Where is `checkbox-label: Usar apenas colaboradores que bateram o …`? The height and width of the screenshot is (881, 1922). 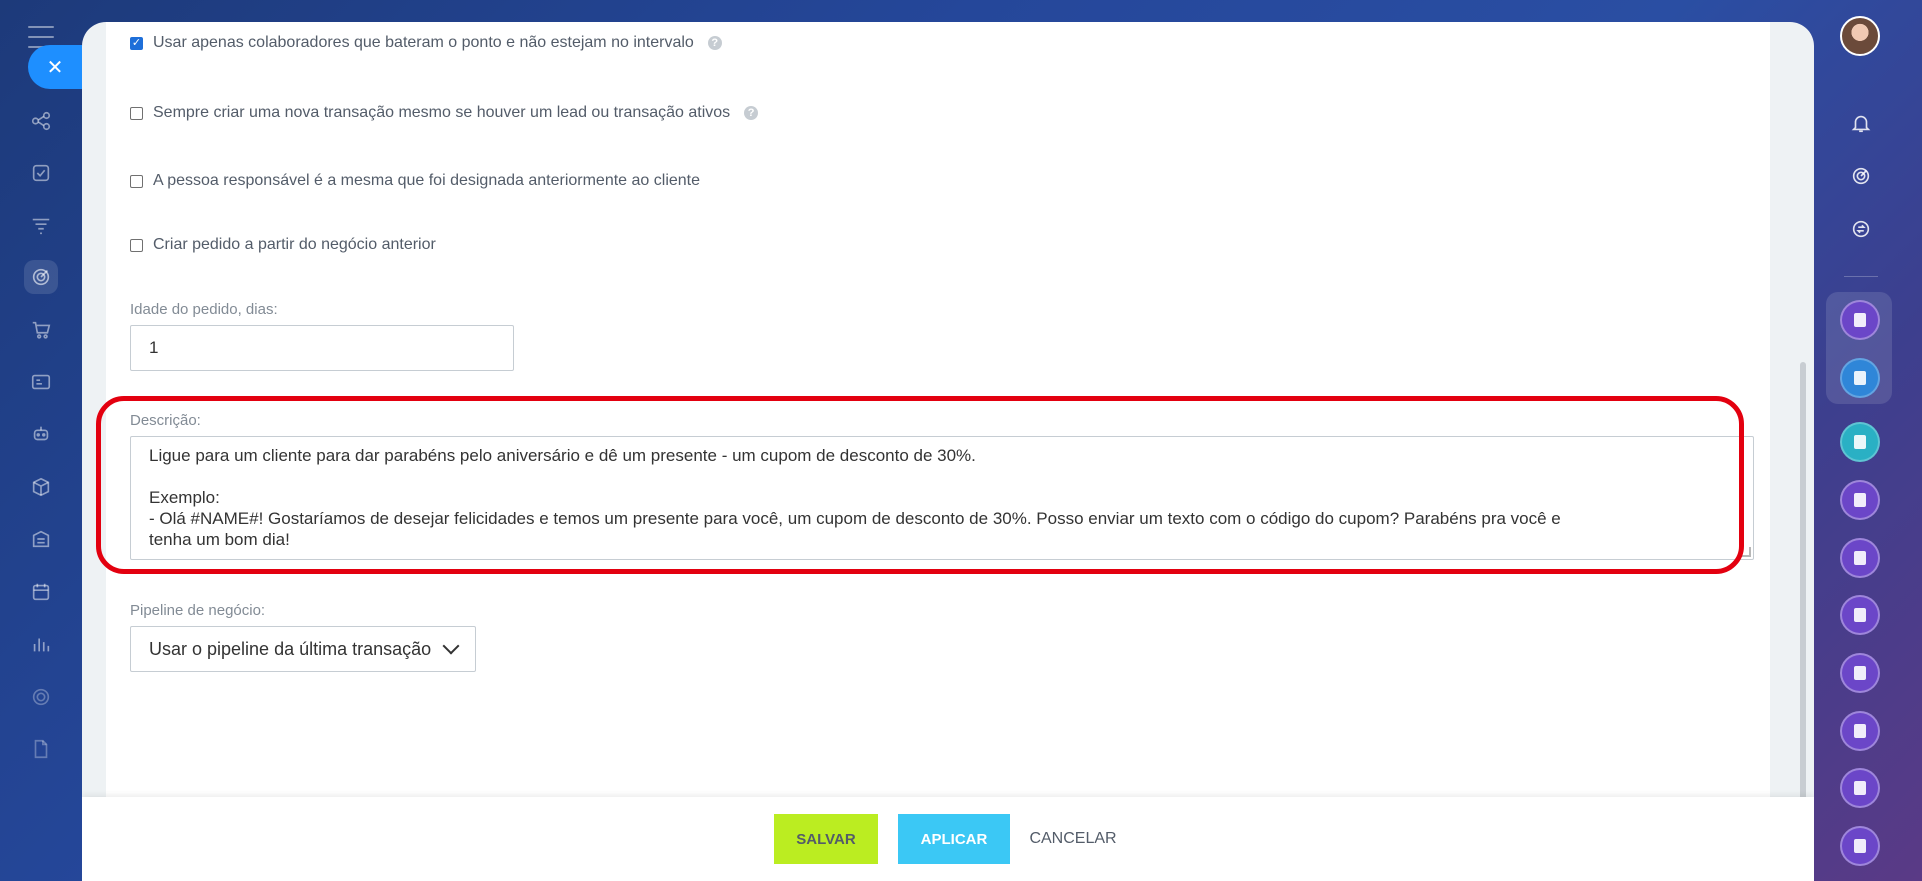
checkbox-label: Usar apenas colaboradores que bateram o … is located at coordinates (423, 42).